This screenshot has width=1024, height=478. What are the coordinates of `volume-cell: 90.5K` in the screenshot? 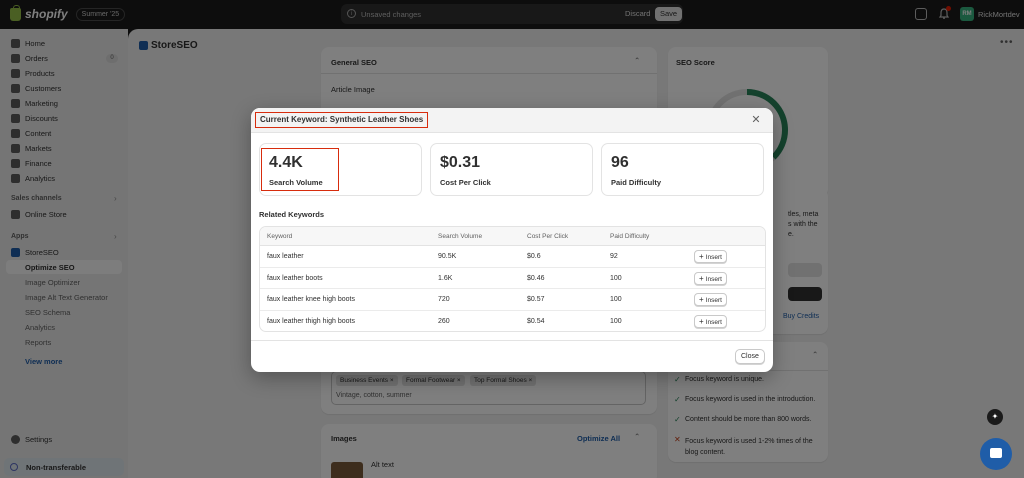 It's located at (447, 256).